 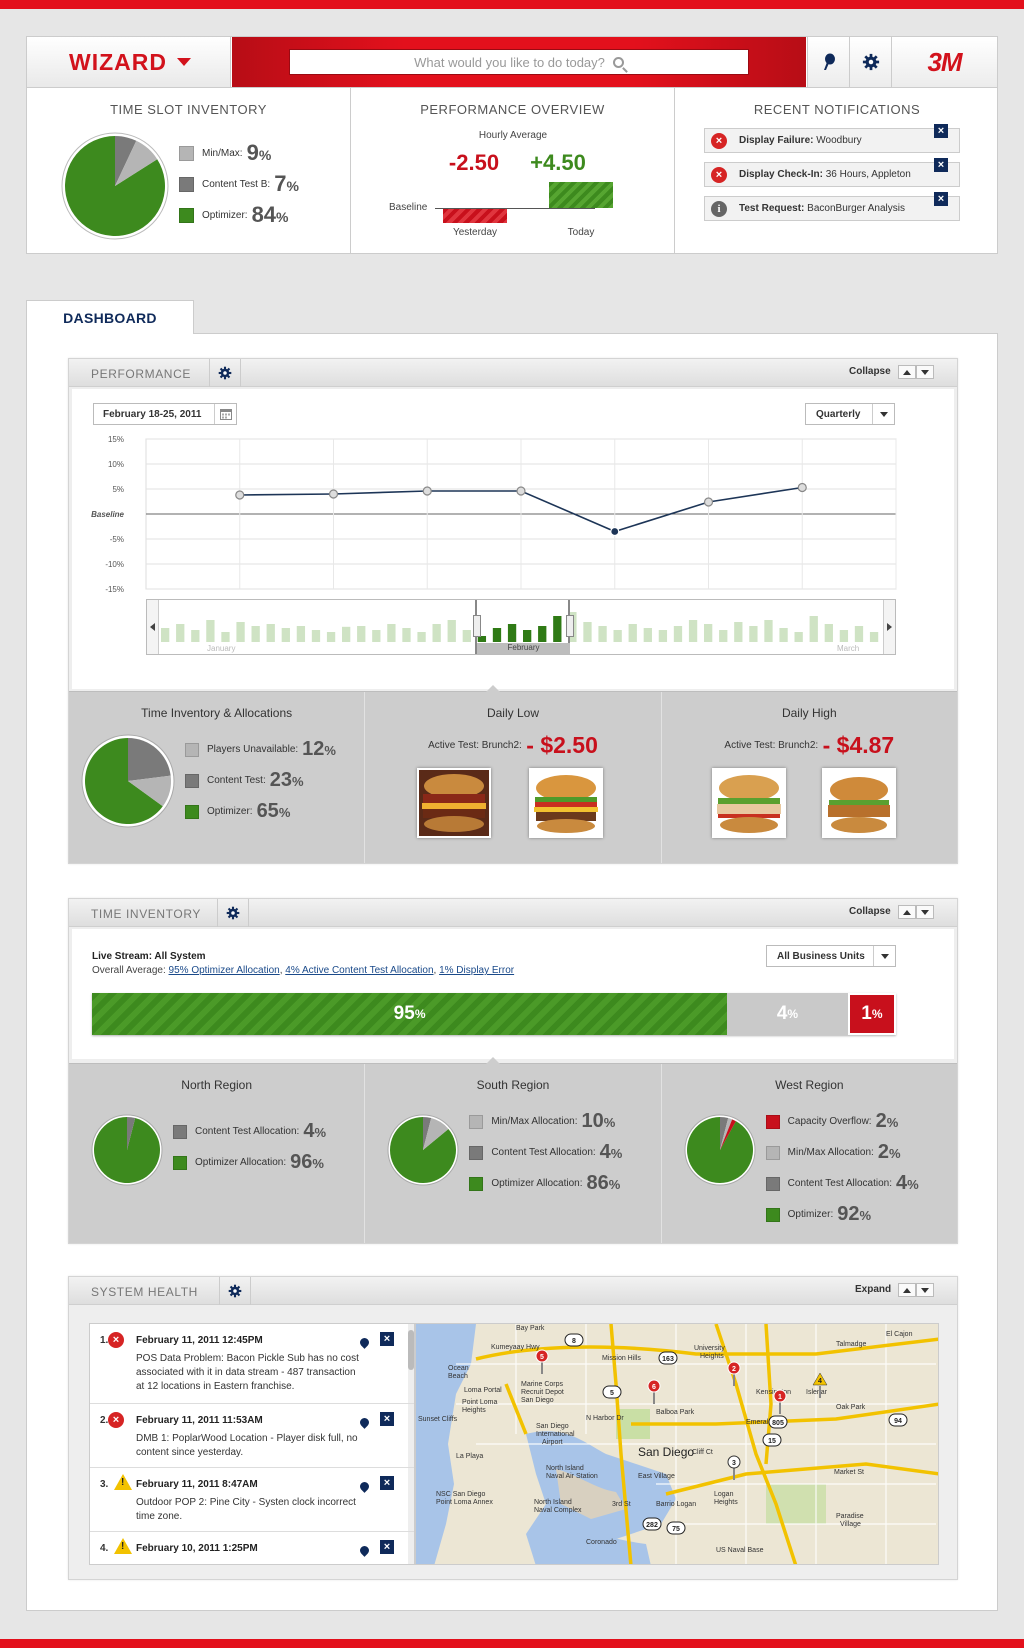 What do you see at coordinates (866, 1013) in the screenshot?
I see `segment-value: 1` at bounding box center [866, 1013].